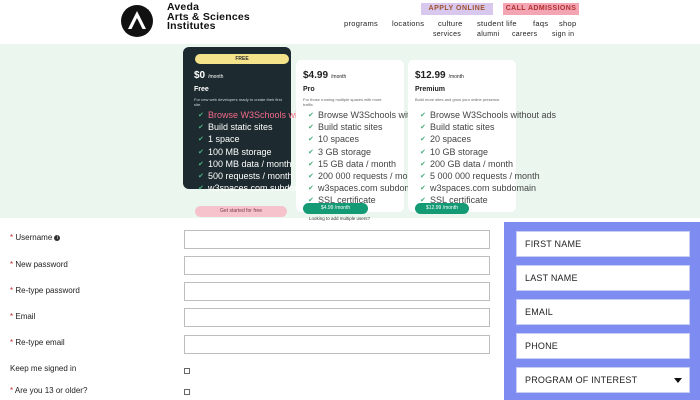 Image resolution: width=700 pixels, height=400 pixels. I want to click on call-admissions-button: CALL ADMISSIONS, so click(541, 9).